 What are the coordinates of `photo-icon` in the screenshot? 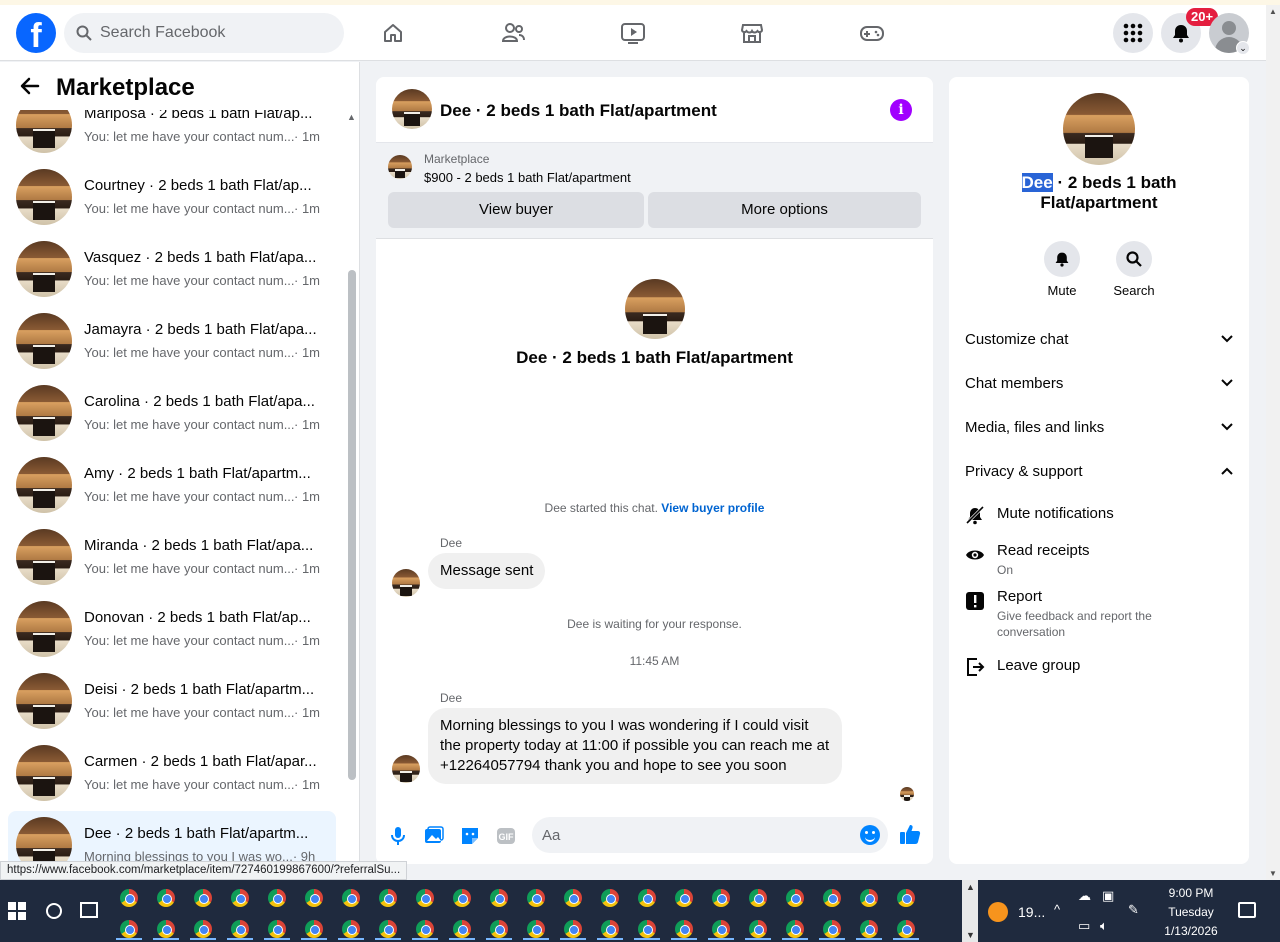 It's located at (434, 836).